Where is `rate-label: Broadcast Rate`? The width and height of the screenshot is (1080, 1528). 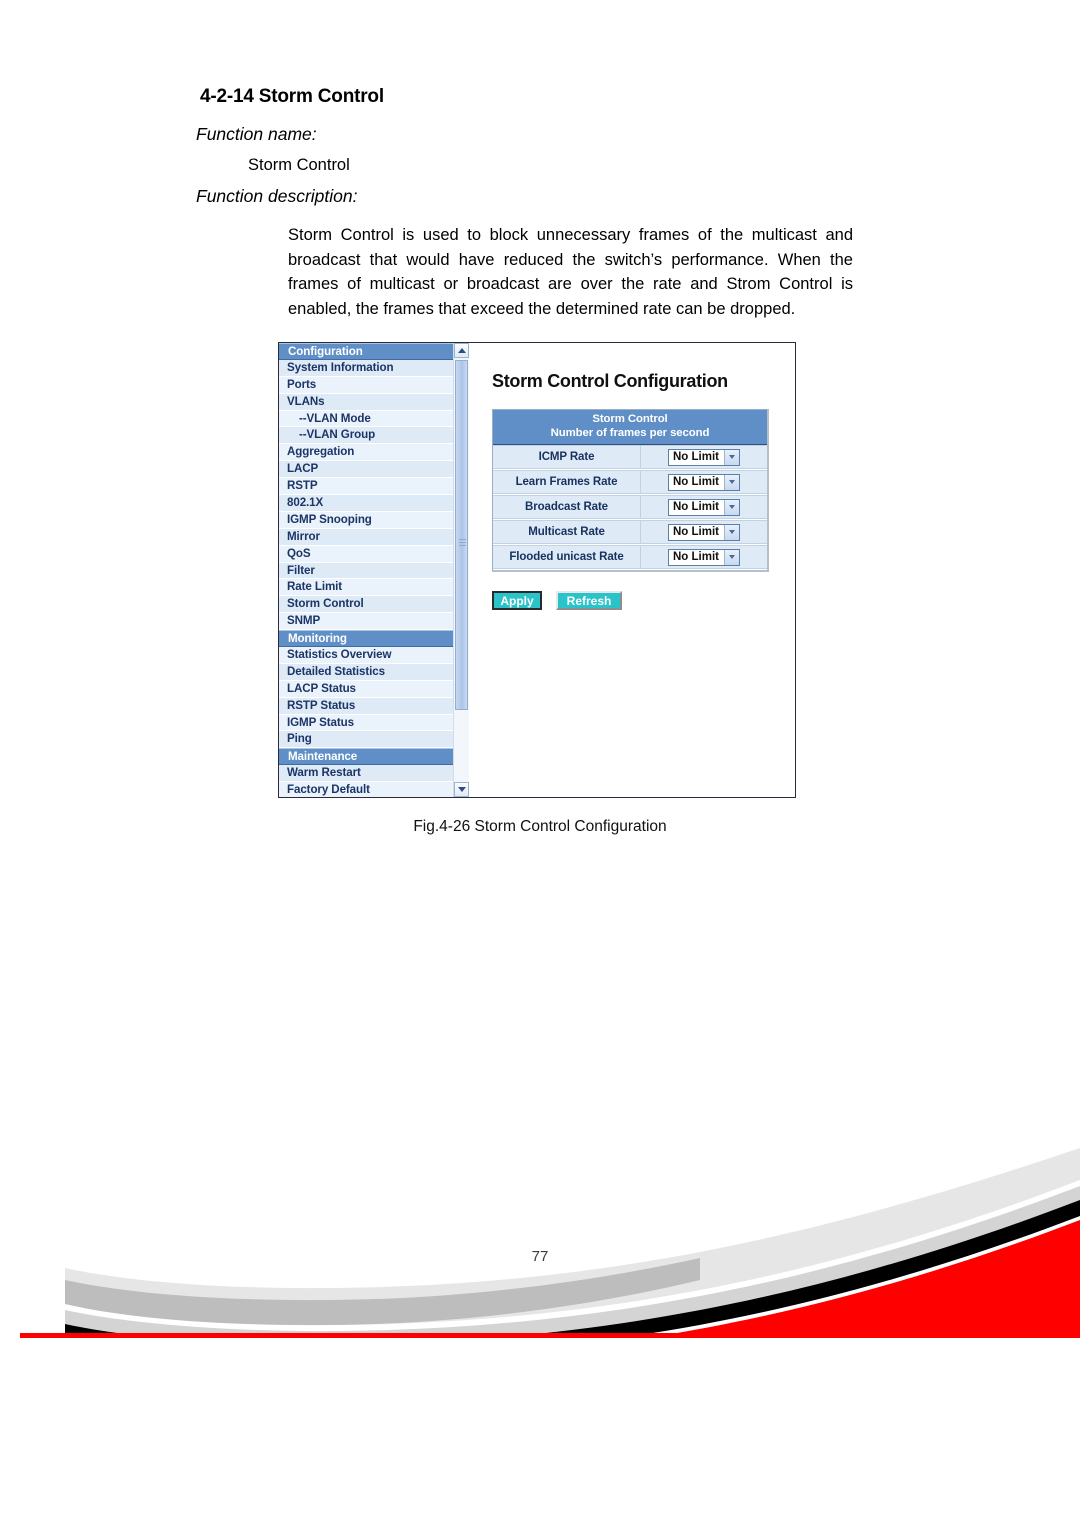
rate-label: Broadcast Rate is located at coordinates (567, 507).